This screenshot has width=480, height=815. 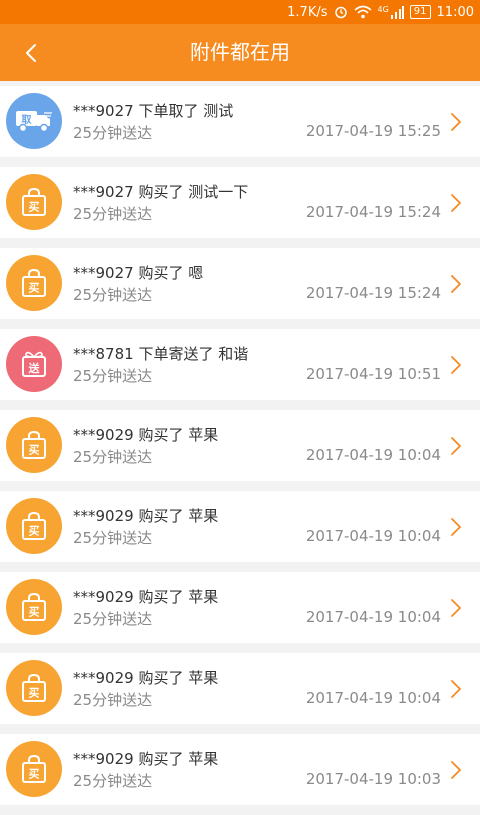 What do you see at coordinates (27, 120) in the screenshot?
I see `badge-text: 取` at bounding box center [27, 120].